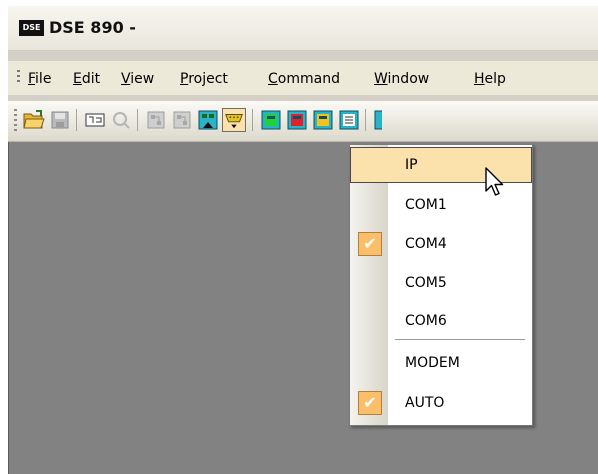 This screenshot has height=474, width=598. Describe the element at coordinates (142, 79) in the screenshot. I see `menu-view-label: iew` at that location.